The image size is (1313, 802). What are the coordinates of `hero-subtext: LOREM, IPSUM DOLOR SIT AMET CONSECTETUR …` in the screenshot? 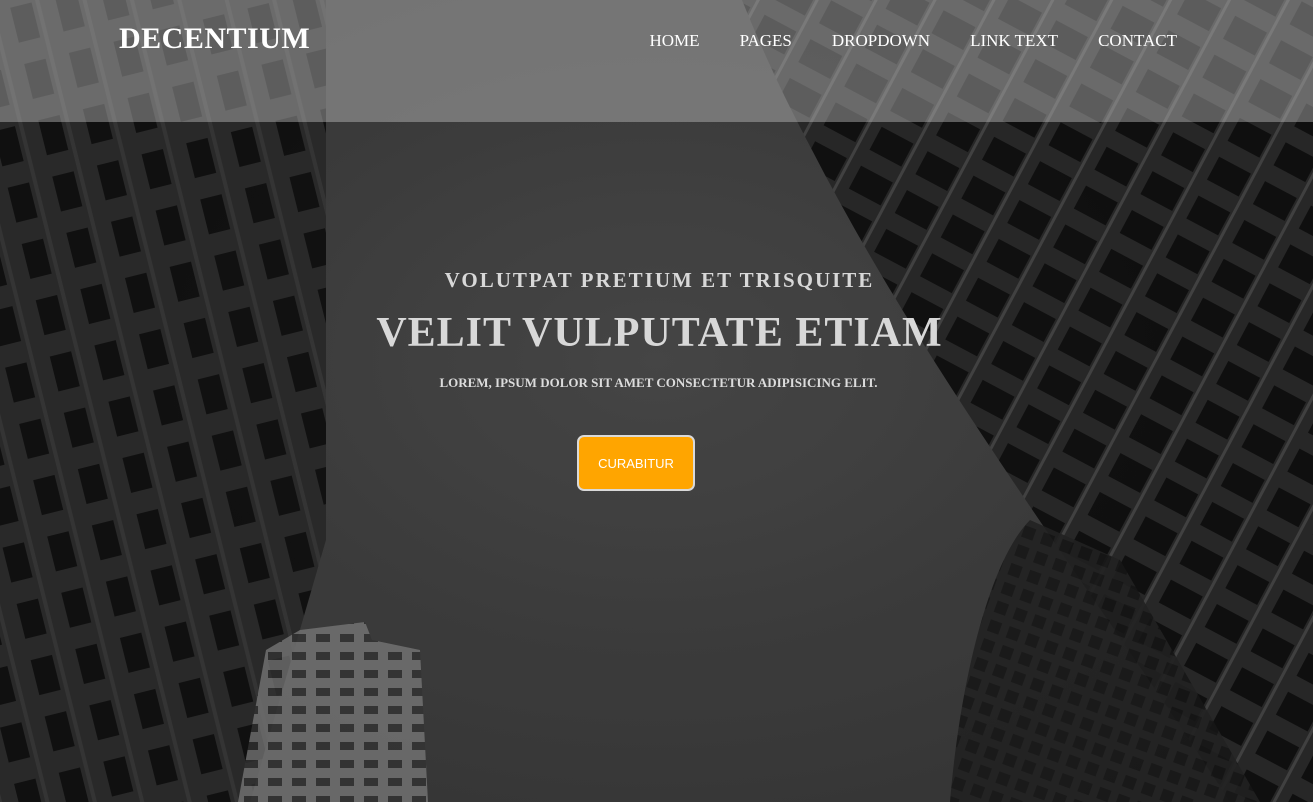 It's located at (658, 382).